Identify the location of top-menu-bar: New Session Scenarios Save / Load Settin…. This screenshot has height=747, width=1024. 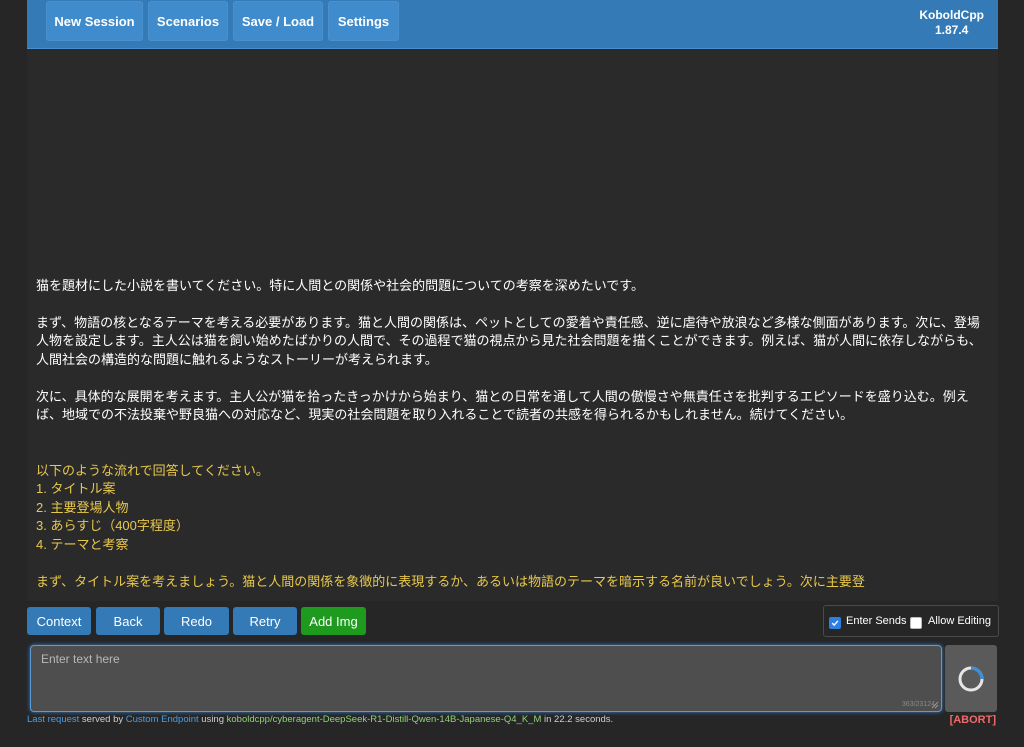
(512, 24).